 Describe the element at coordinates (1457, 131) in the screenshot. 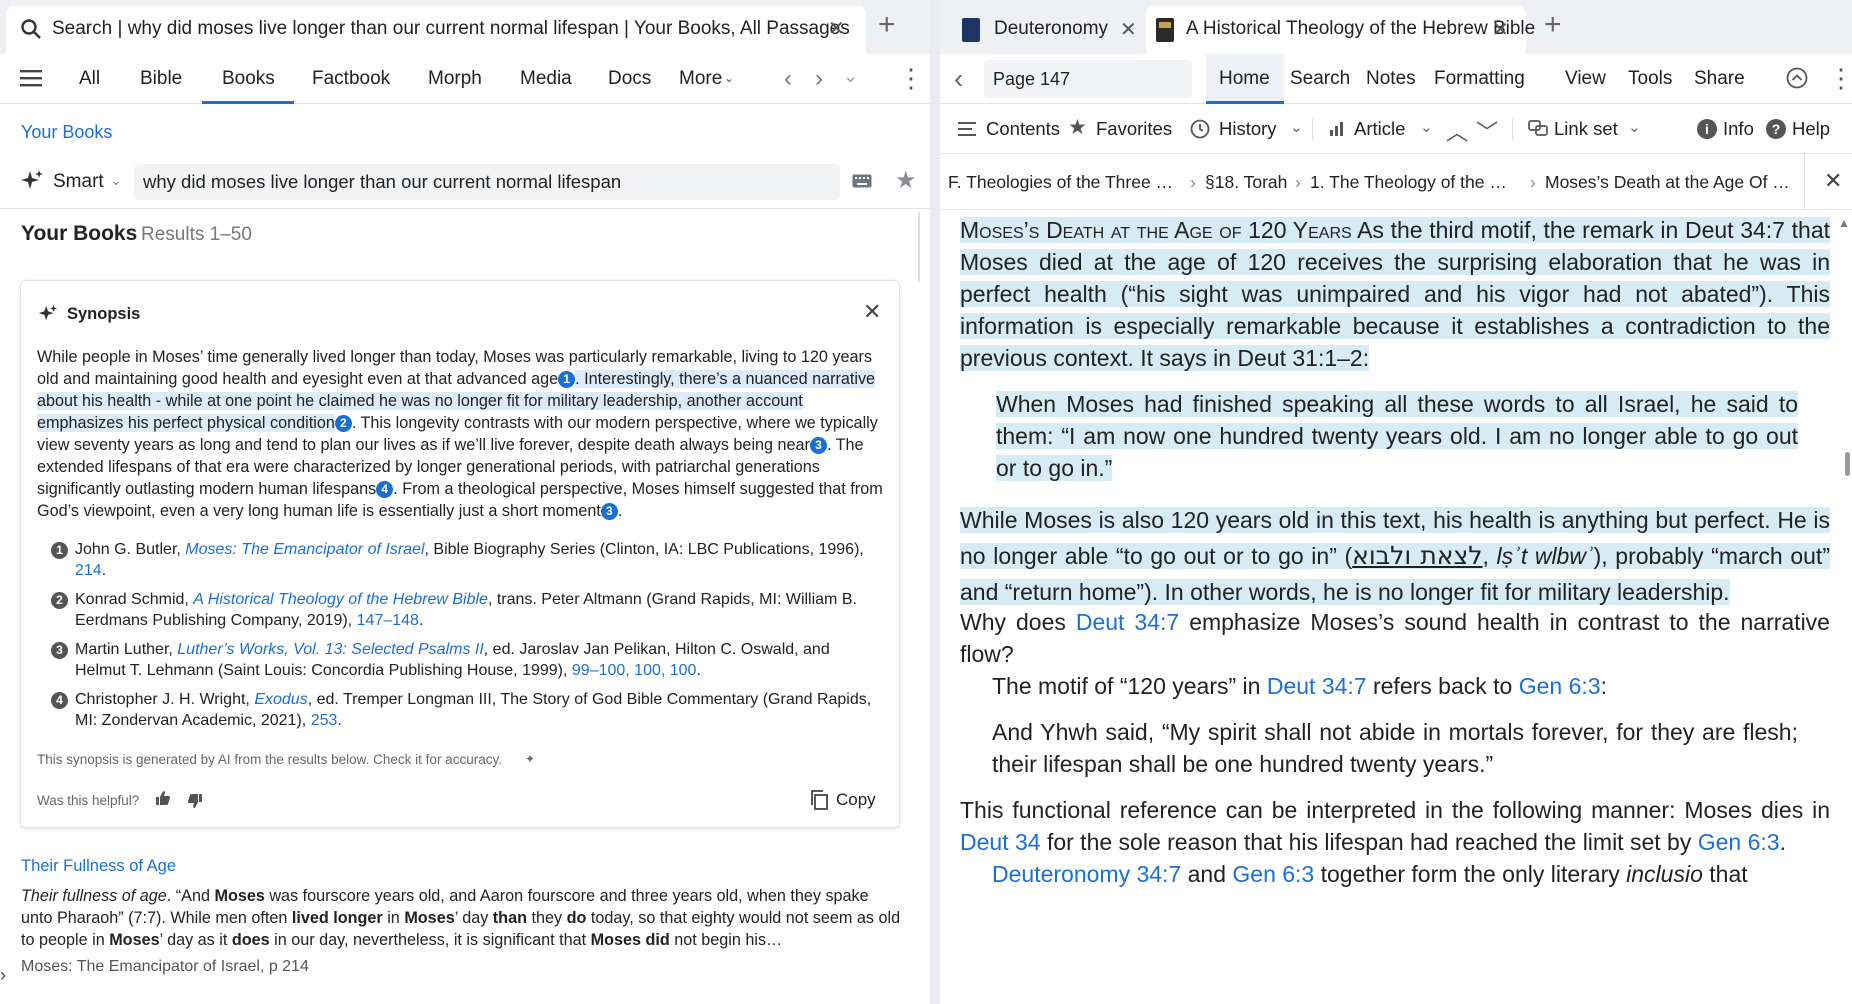

I see `previous-article-icon: ︿` at that location.